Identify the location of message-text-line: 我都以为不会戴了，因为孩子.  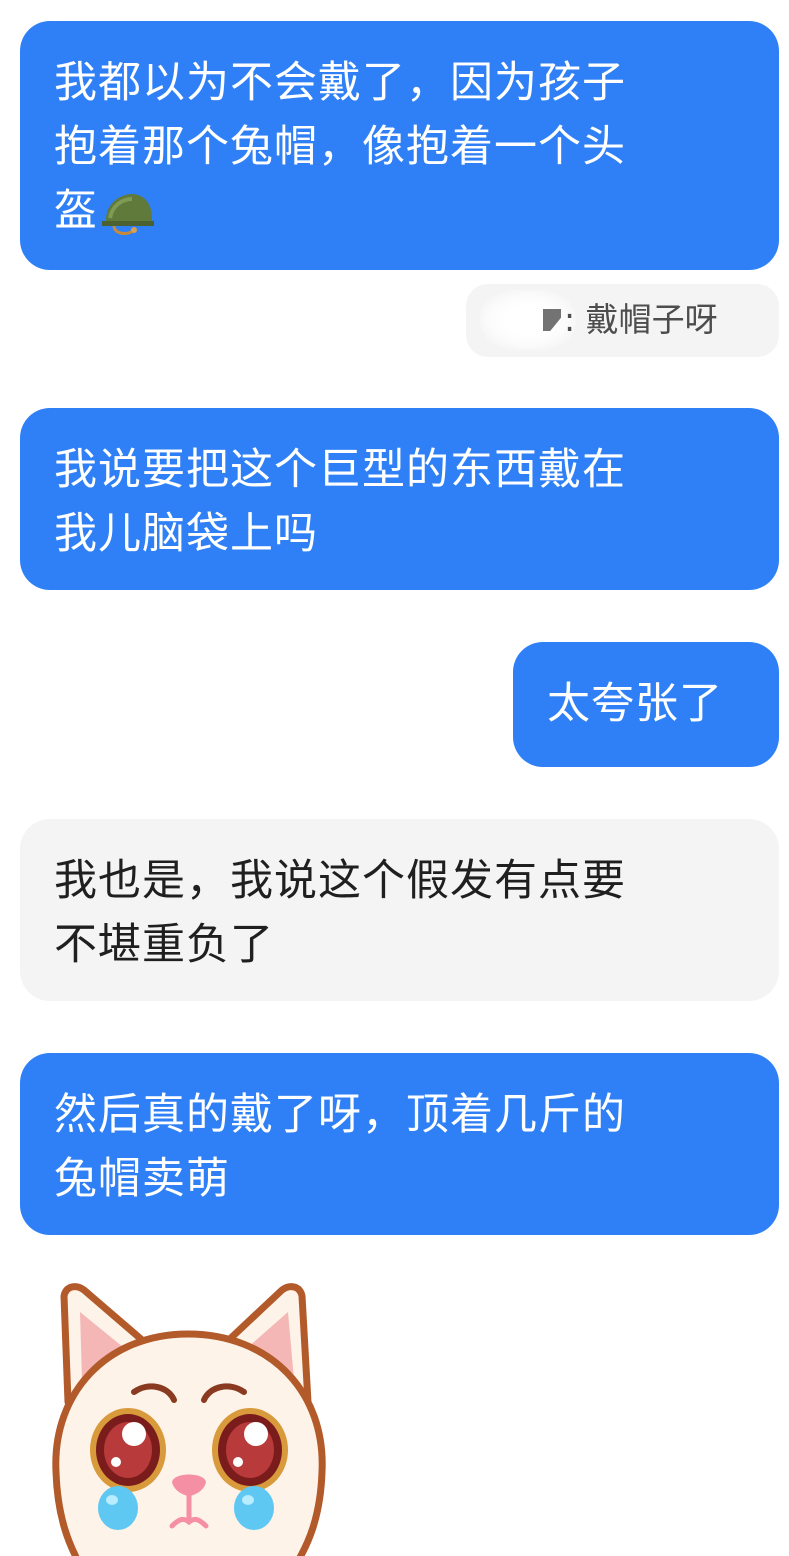
(340, 83).